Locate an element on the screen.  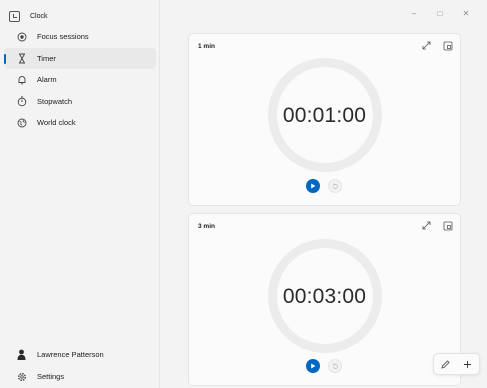
app-title: Clock is located at coordinates (39, 16).